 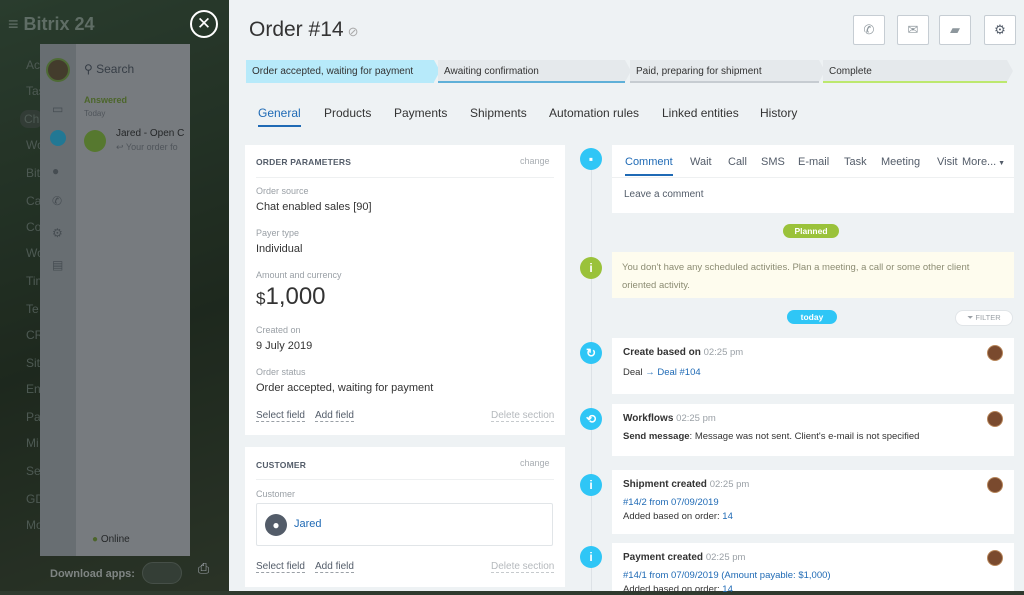 I want to click on shipment-link: #14/2 from 07/09/2019, so click(x=671, y=502).